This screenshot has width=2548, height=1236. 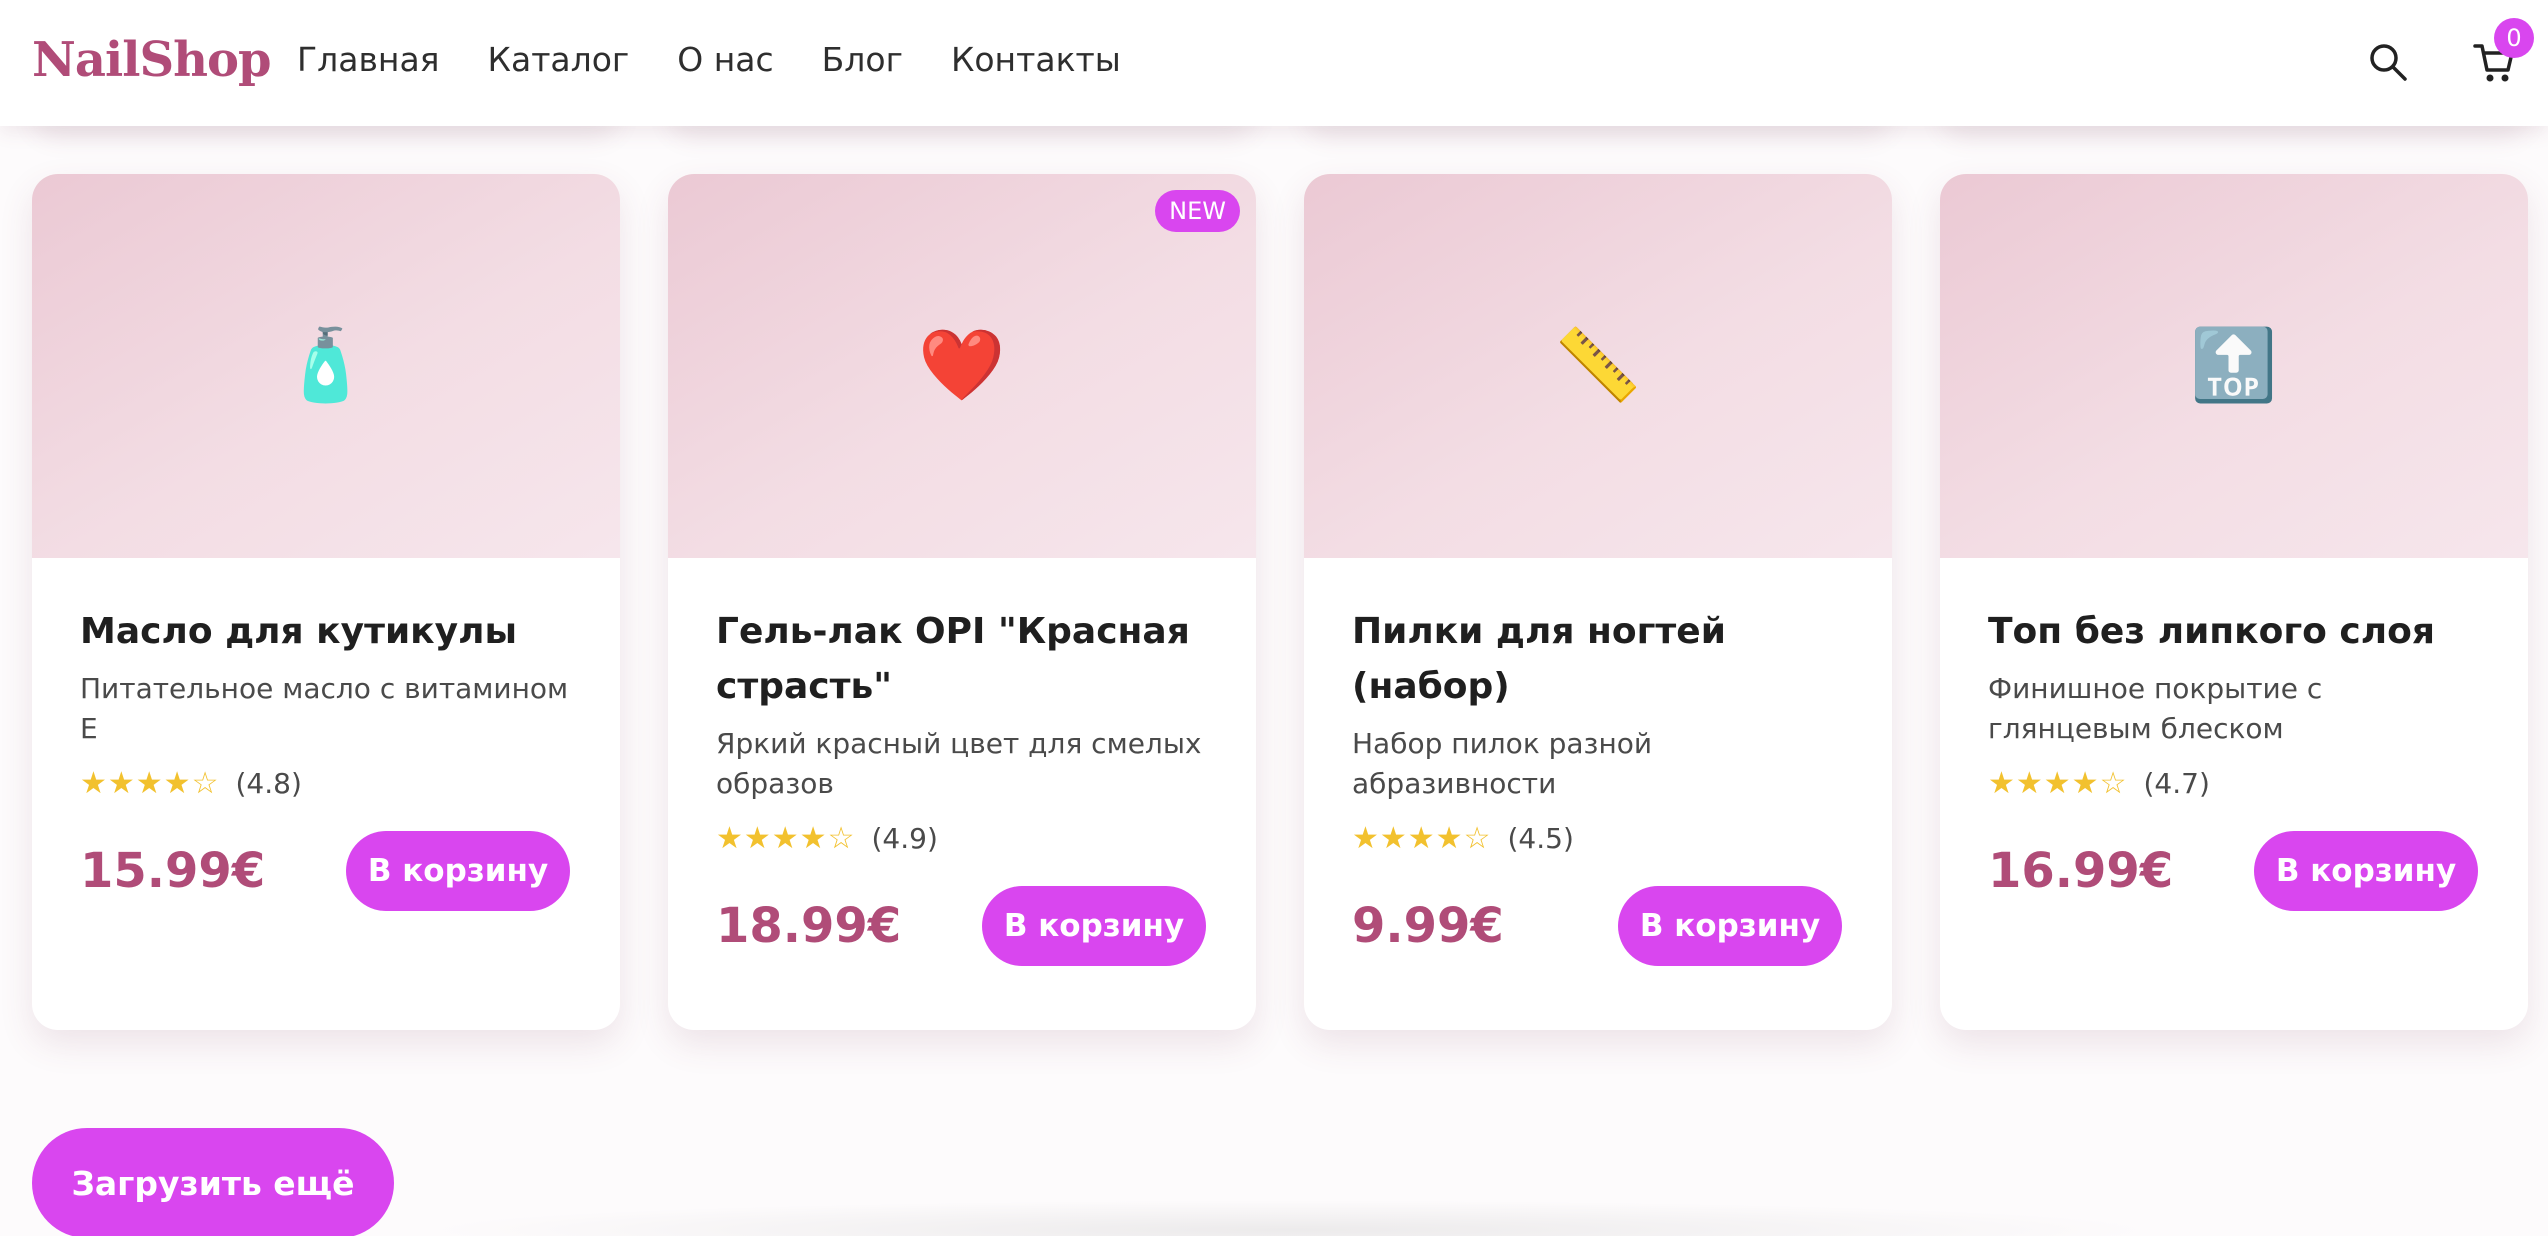 I want to click on product-name: Пилки для ногтей (набор), so click(x=1602, y=659).